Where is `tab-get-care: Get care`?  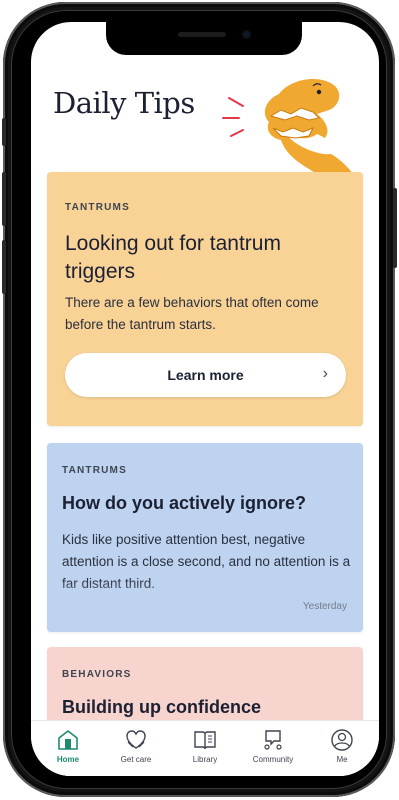
tab-get-care: Get care is located at coordinates (136, 746).